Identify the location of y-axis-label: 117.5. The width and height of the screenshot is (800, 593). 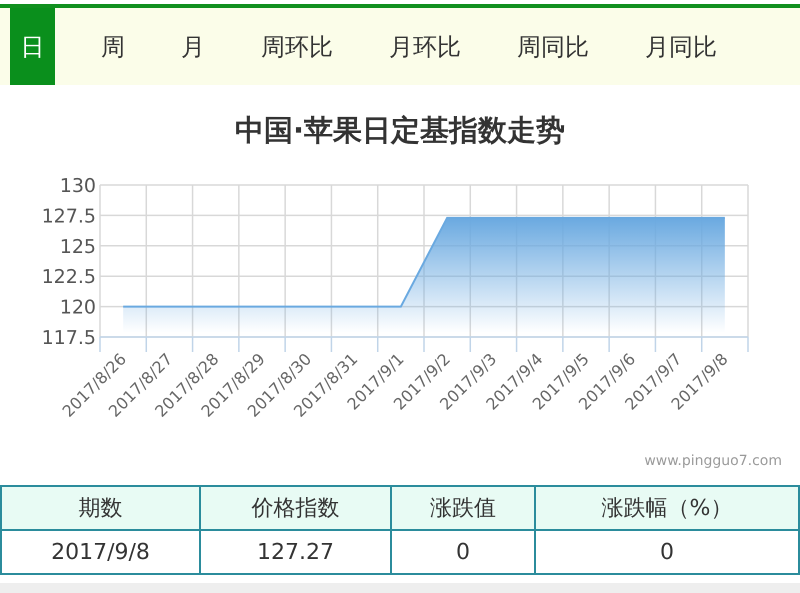
(69, 338).